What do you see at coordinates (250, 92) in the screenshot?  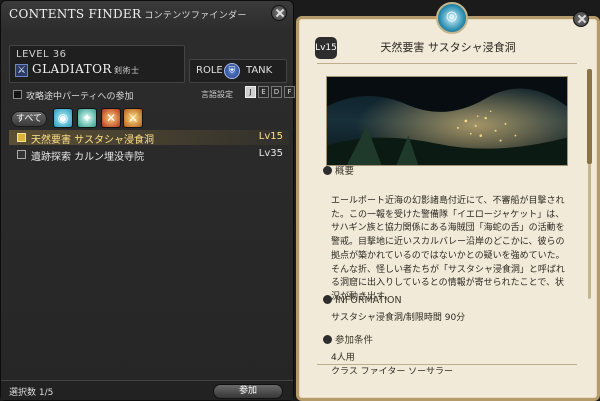 I see `language-j-button: J` at bounding box center [250, 92].